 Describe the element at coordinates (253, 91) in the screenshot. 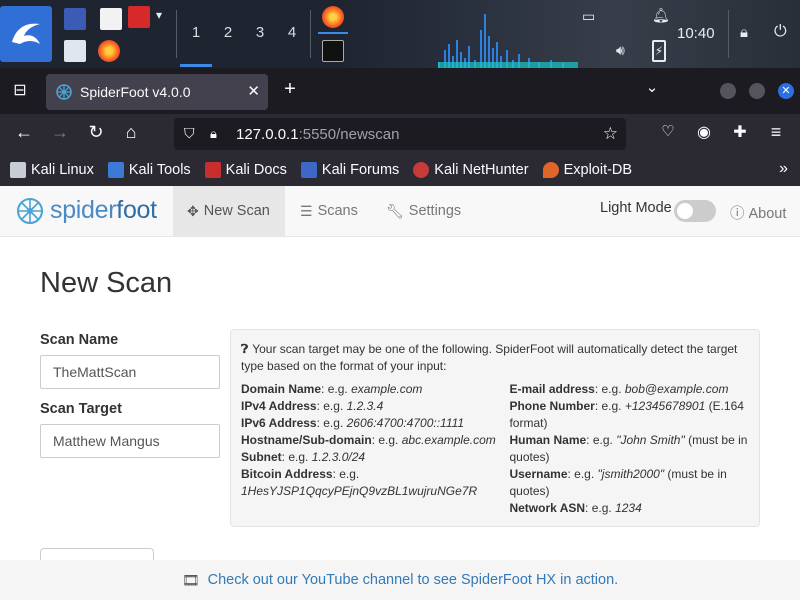

I see `close-icon: ✕` at that location.